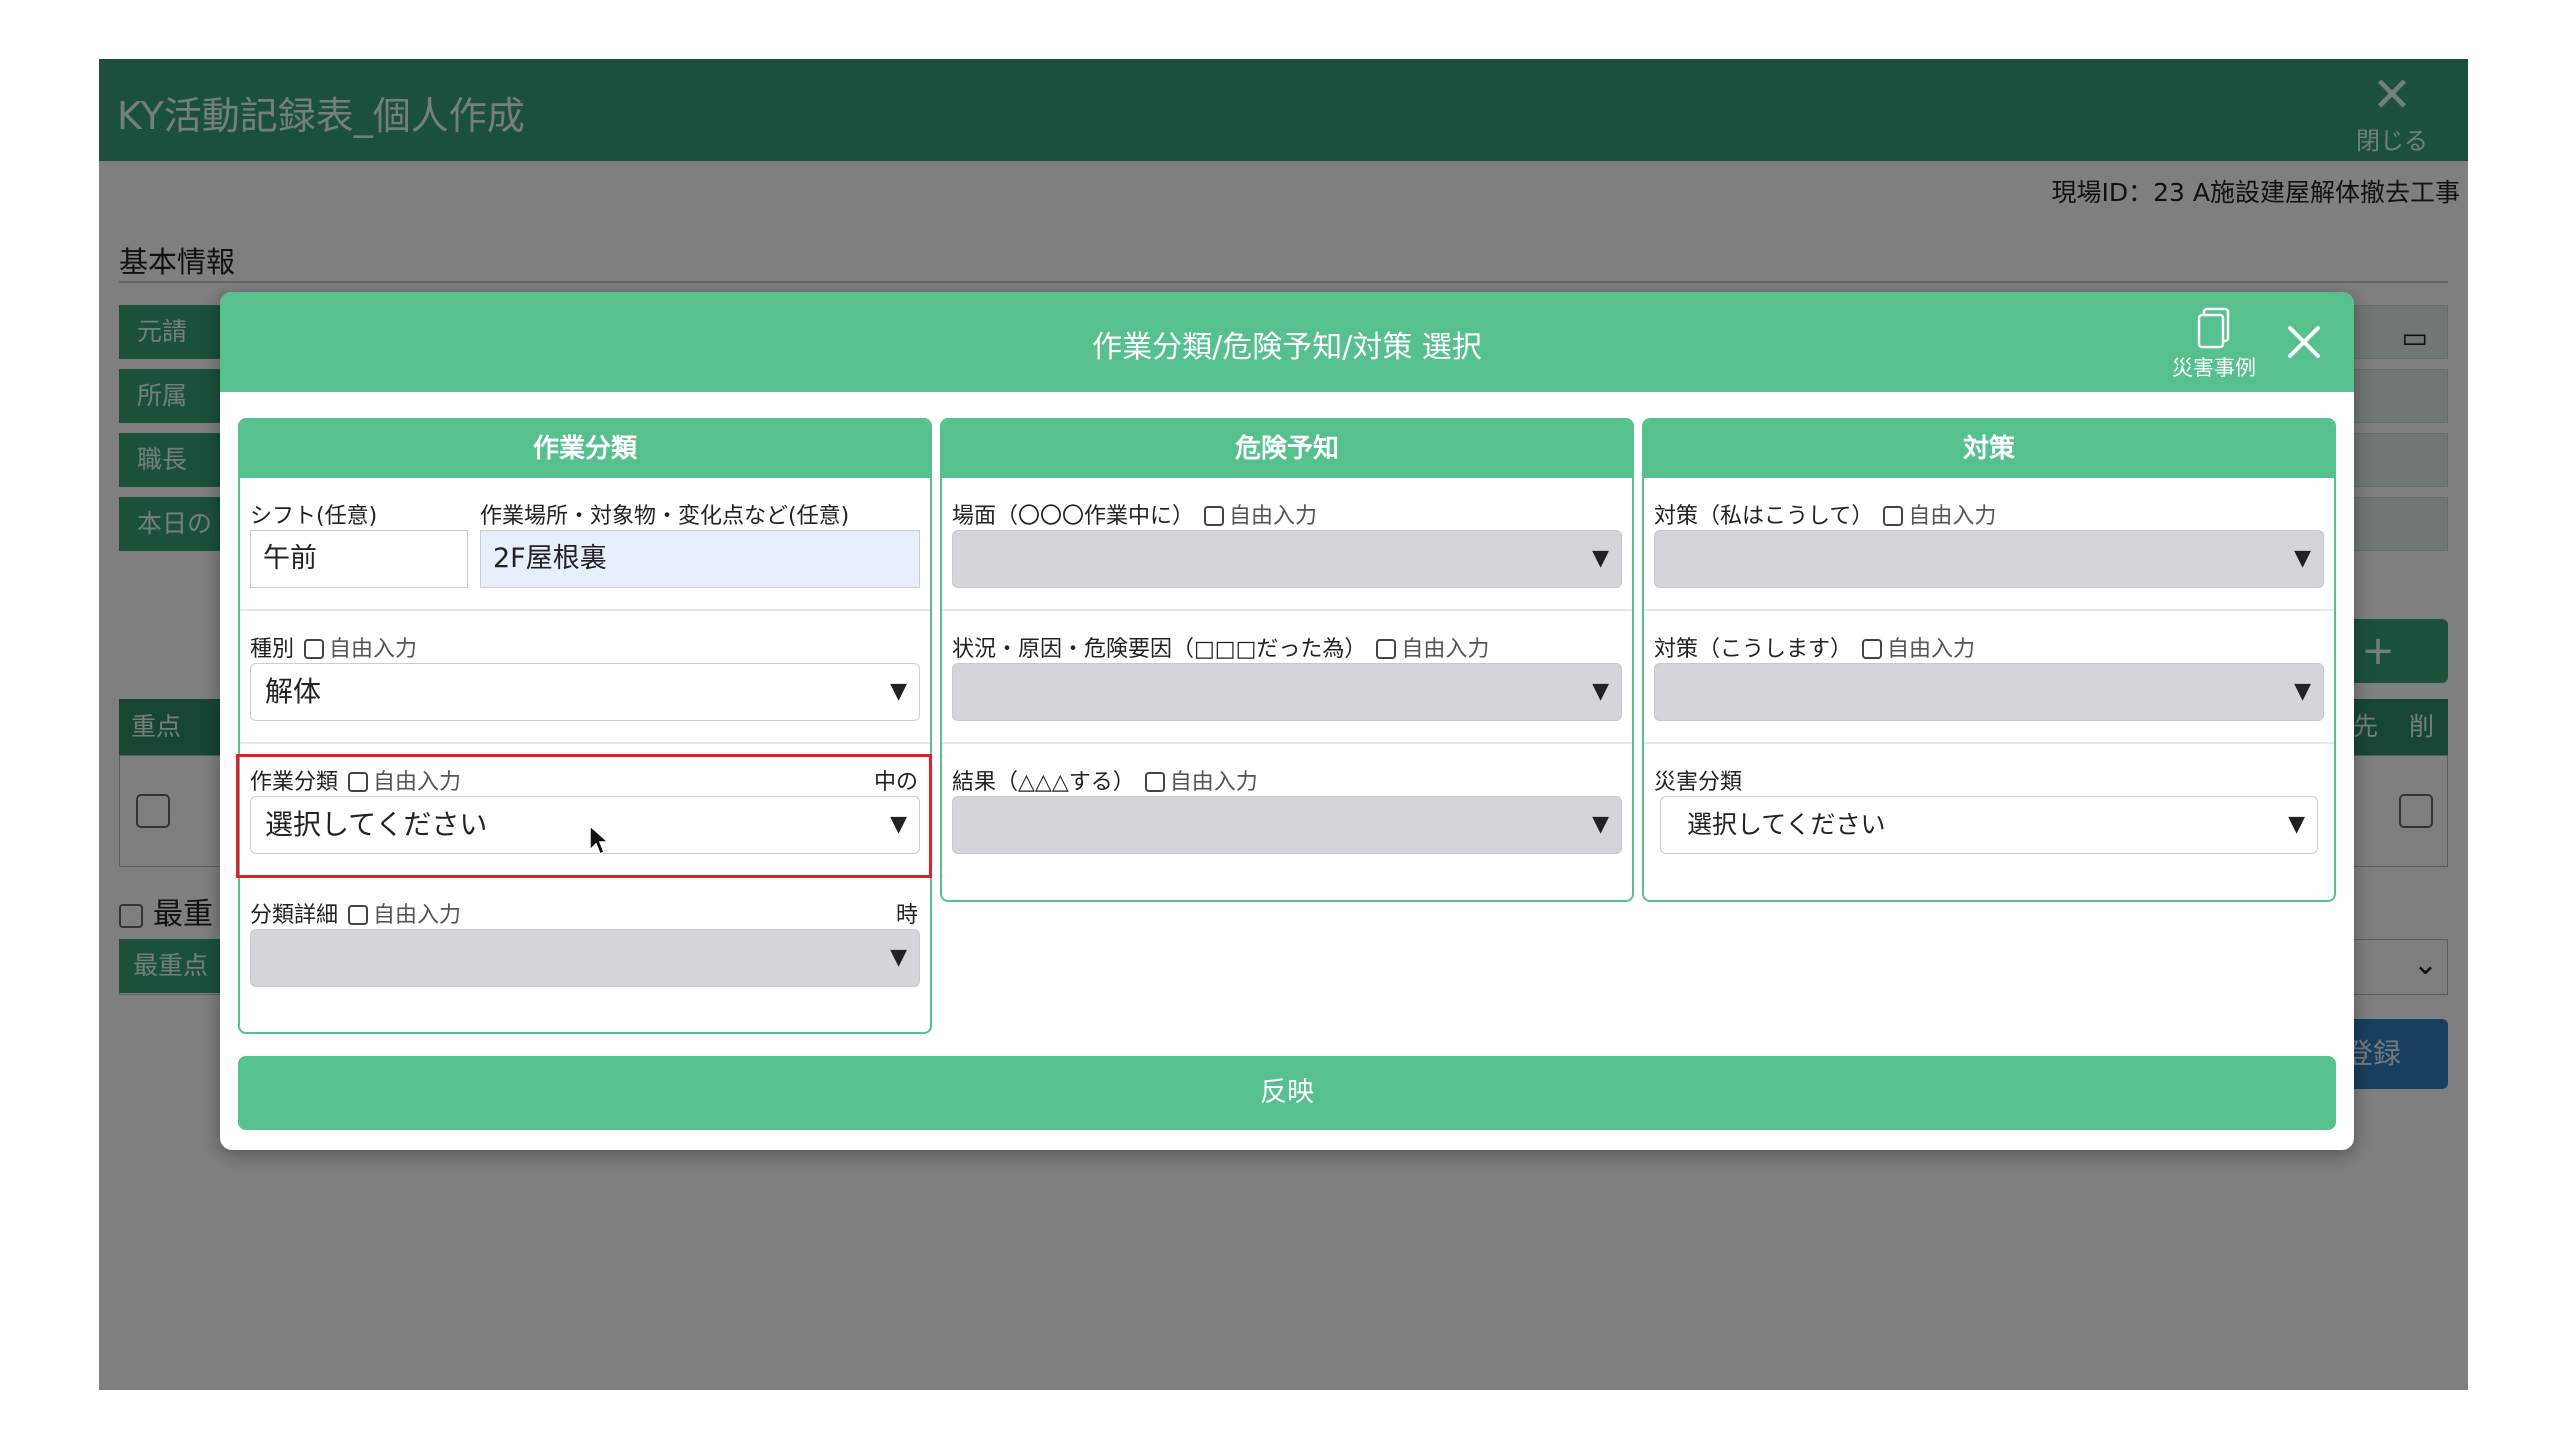  Describe the element at coordinates (1753, 649) in the screenshot. I see `measure2-label: 対策（こうします）` at that location.